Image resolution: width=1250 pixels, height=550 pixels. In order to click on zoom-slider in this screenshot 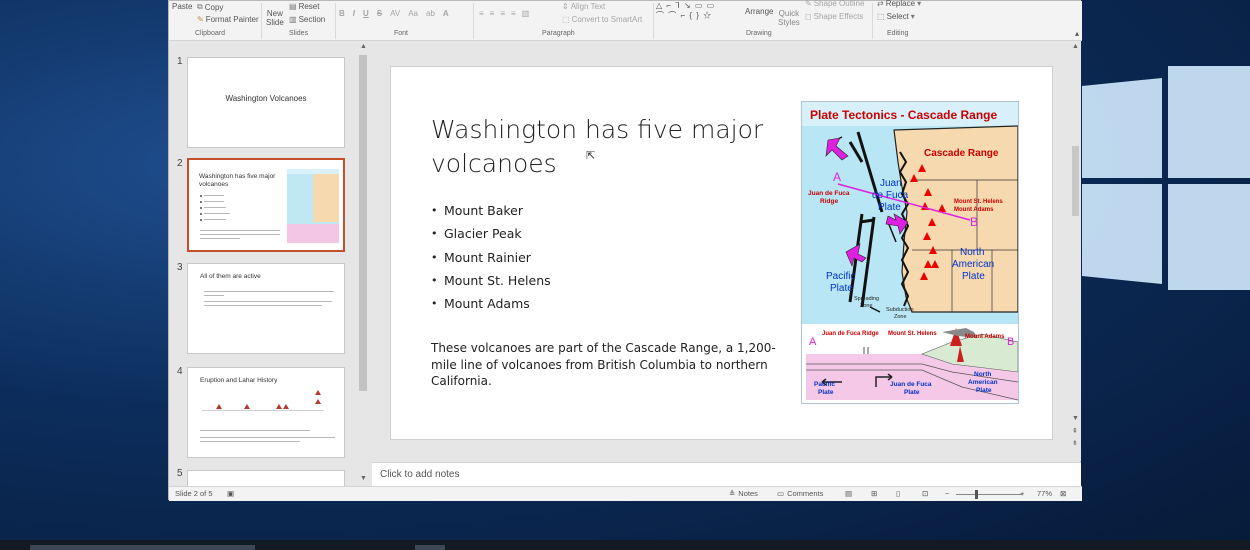, I will do `click(989, 494)`.